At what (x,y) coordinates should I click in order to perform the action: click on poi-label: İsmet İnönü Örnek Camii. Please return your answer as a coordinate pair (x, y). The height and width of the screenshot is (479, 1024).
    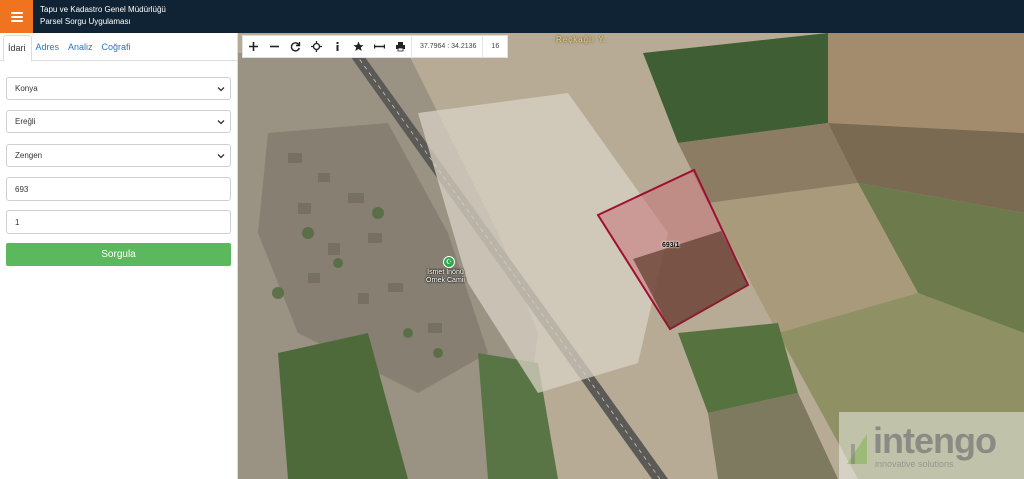
    Looking at the image, I should click on (445, 277).